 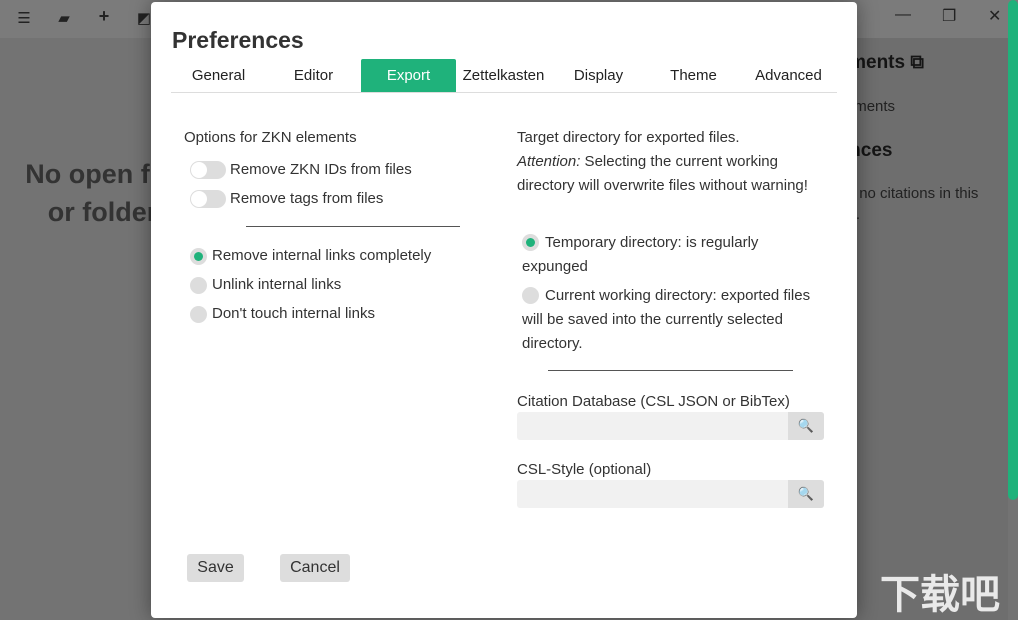 What do you see at coordinates (584, 469) in the screenshot?
I see `csl-style-label: CSL-Style (optional)` at bounding box center [584, 469].